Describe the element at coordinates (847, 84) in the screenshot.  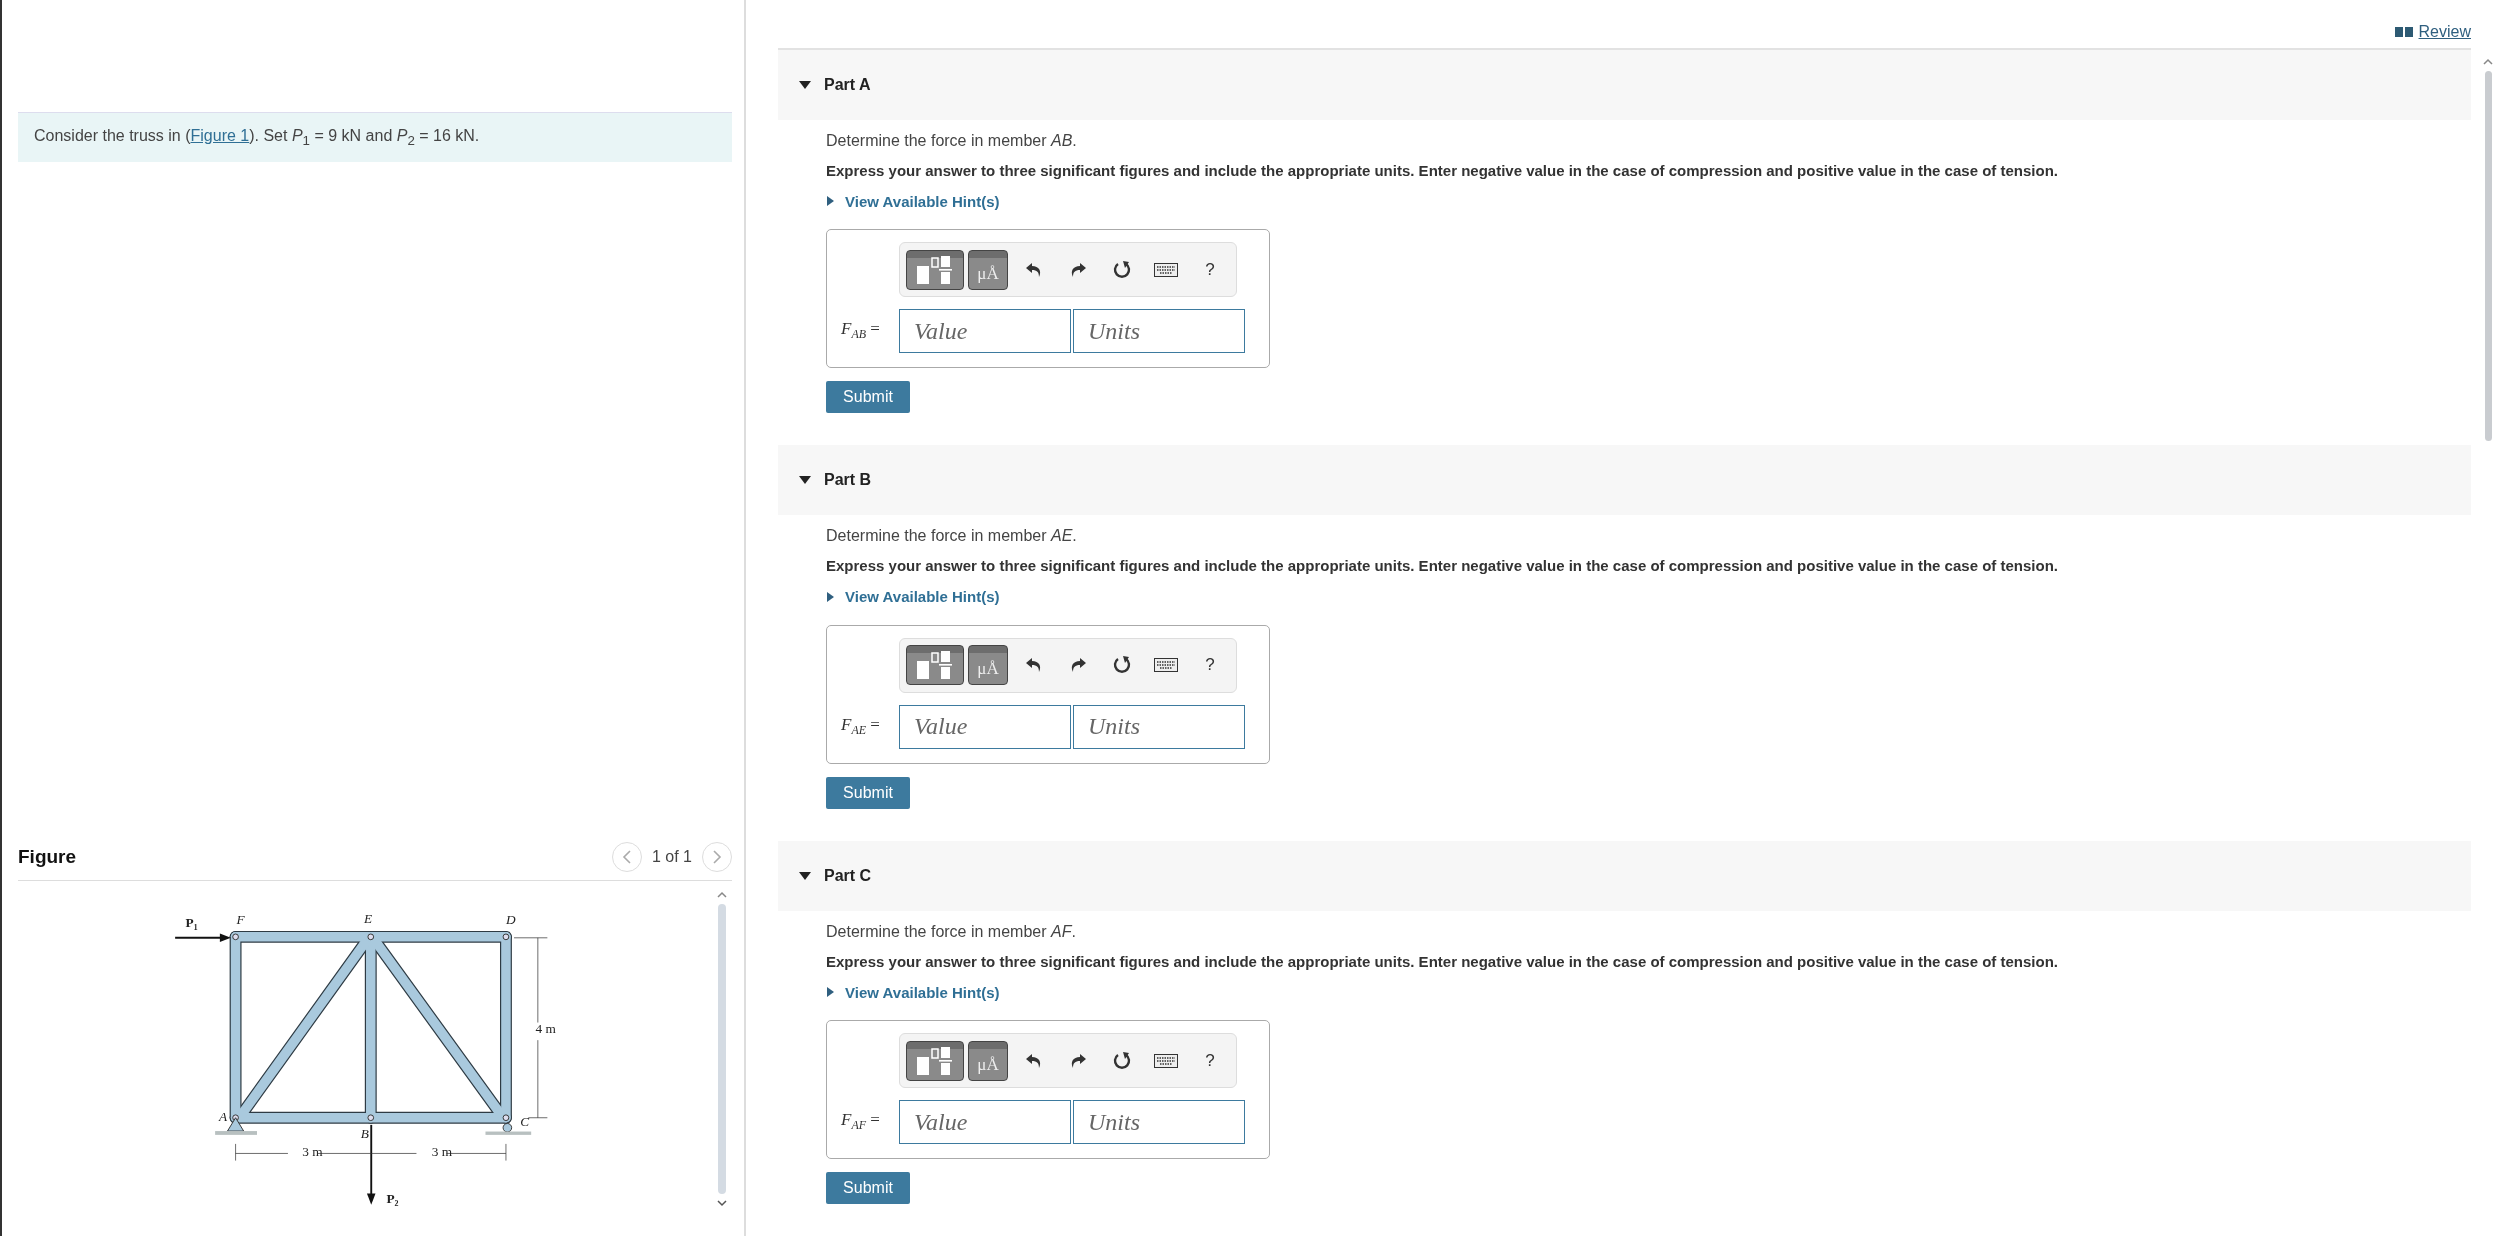
I see `part-title: Part A` at that location.